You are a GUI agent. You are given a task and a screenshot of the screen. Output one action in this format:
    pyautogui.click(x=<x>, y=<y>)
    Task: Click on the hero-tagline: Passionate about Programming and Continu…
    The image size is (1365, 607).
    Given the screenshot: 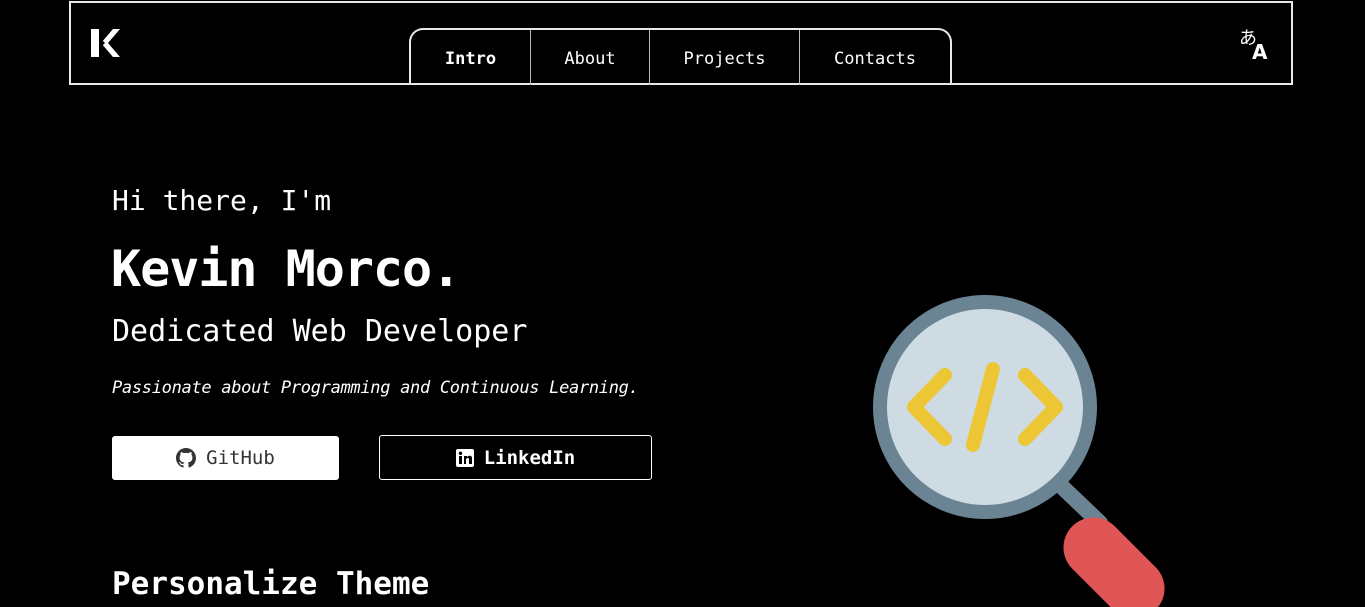 What is the action you would take?
    pyautogui.click(x=375, y=388)
    